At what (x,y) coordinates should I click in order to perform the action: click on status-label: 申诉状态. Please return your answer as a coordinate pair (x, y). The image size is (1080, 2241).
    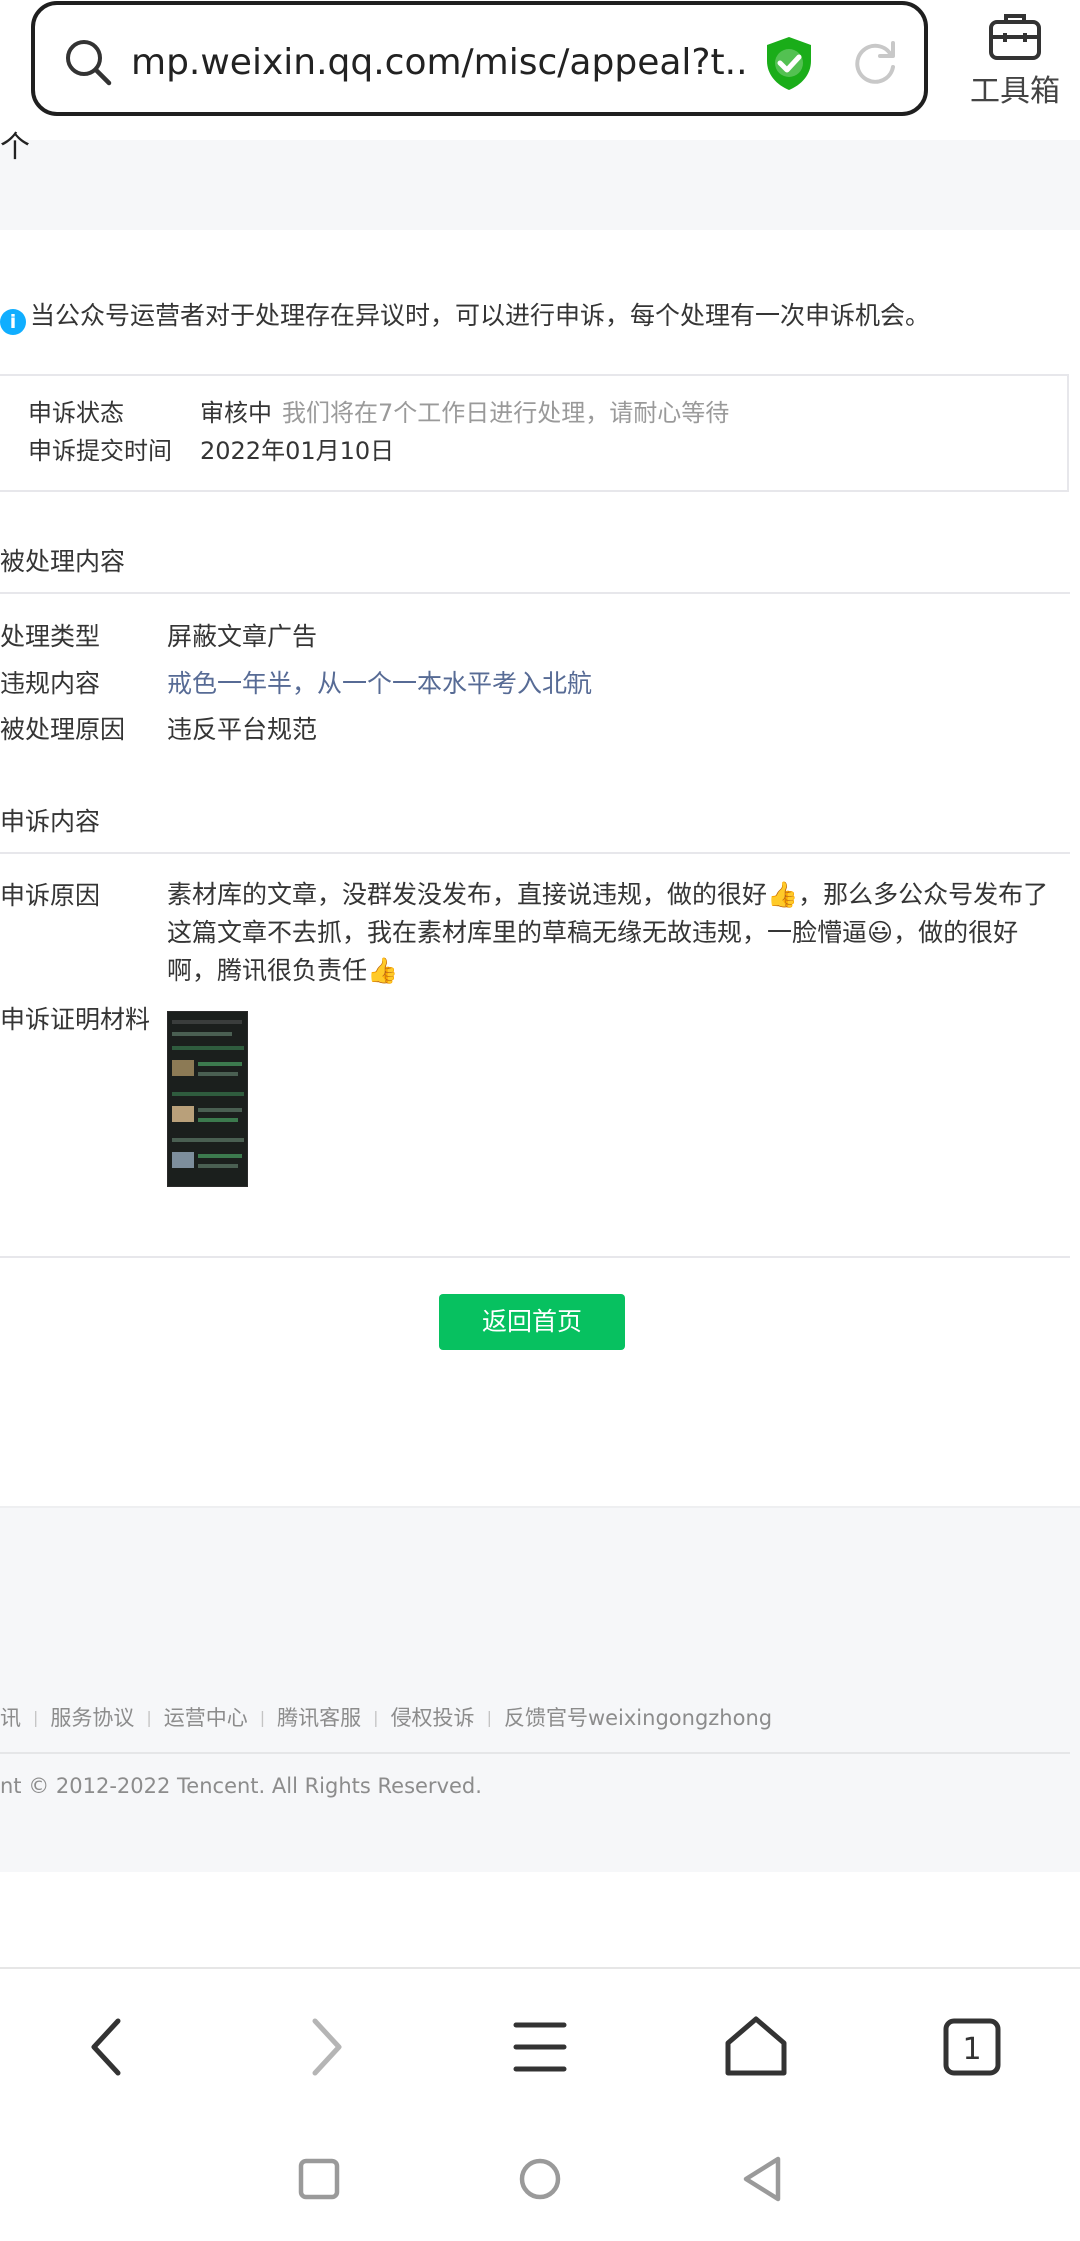
    Looking at the image, I should click on (76, 413).